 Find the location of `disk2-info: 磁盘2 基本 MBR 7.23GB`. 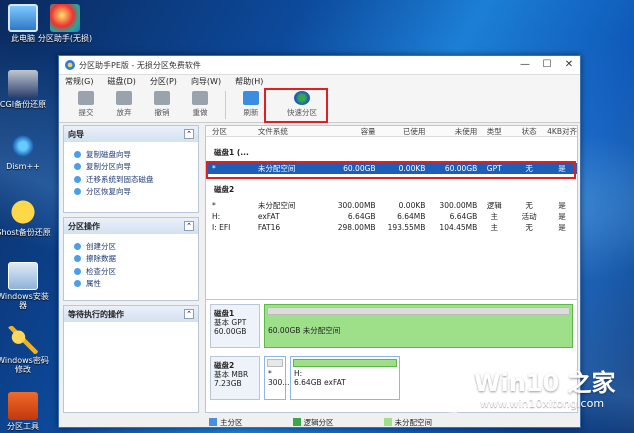

disk2-info: 磁盘2 基本 MBR 7.23GB is located at coordinates (235, 378).